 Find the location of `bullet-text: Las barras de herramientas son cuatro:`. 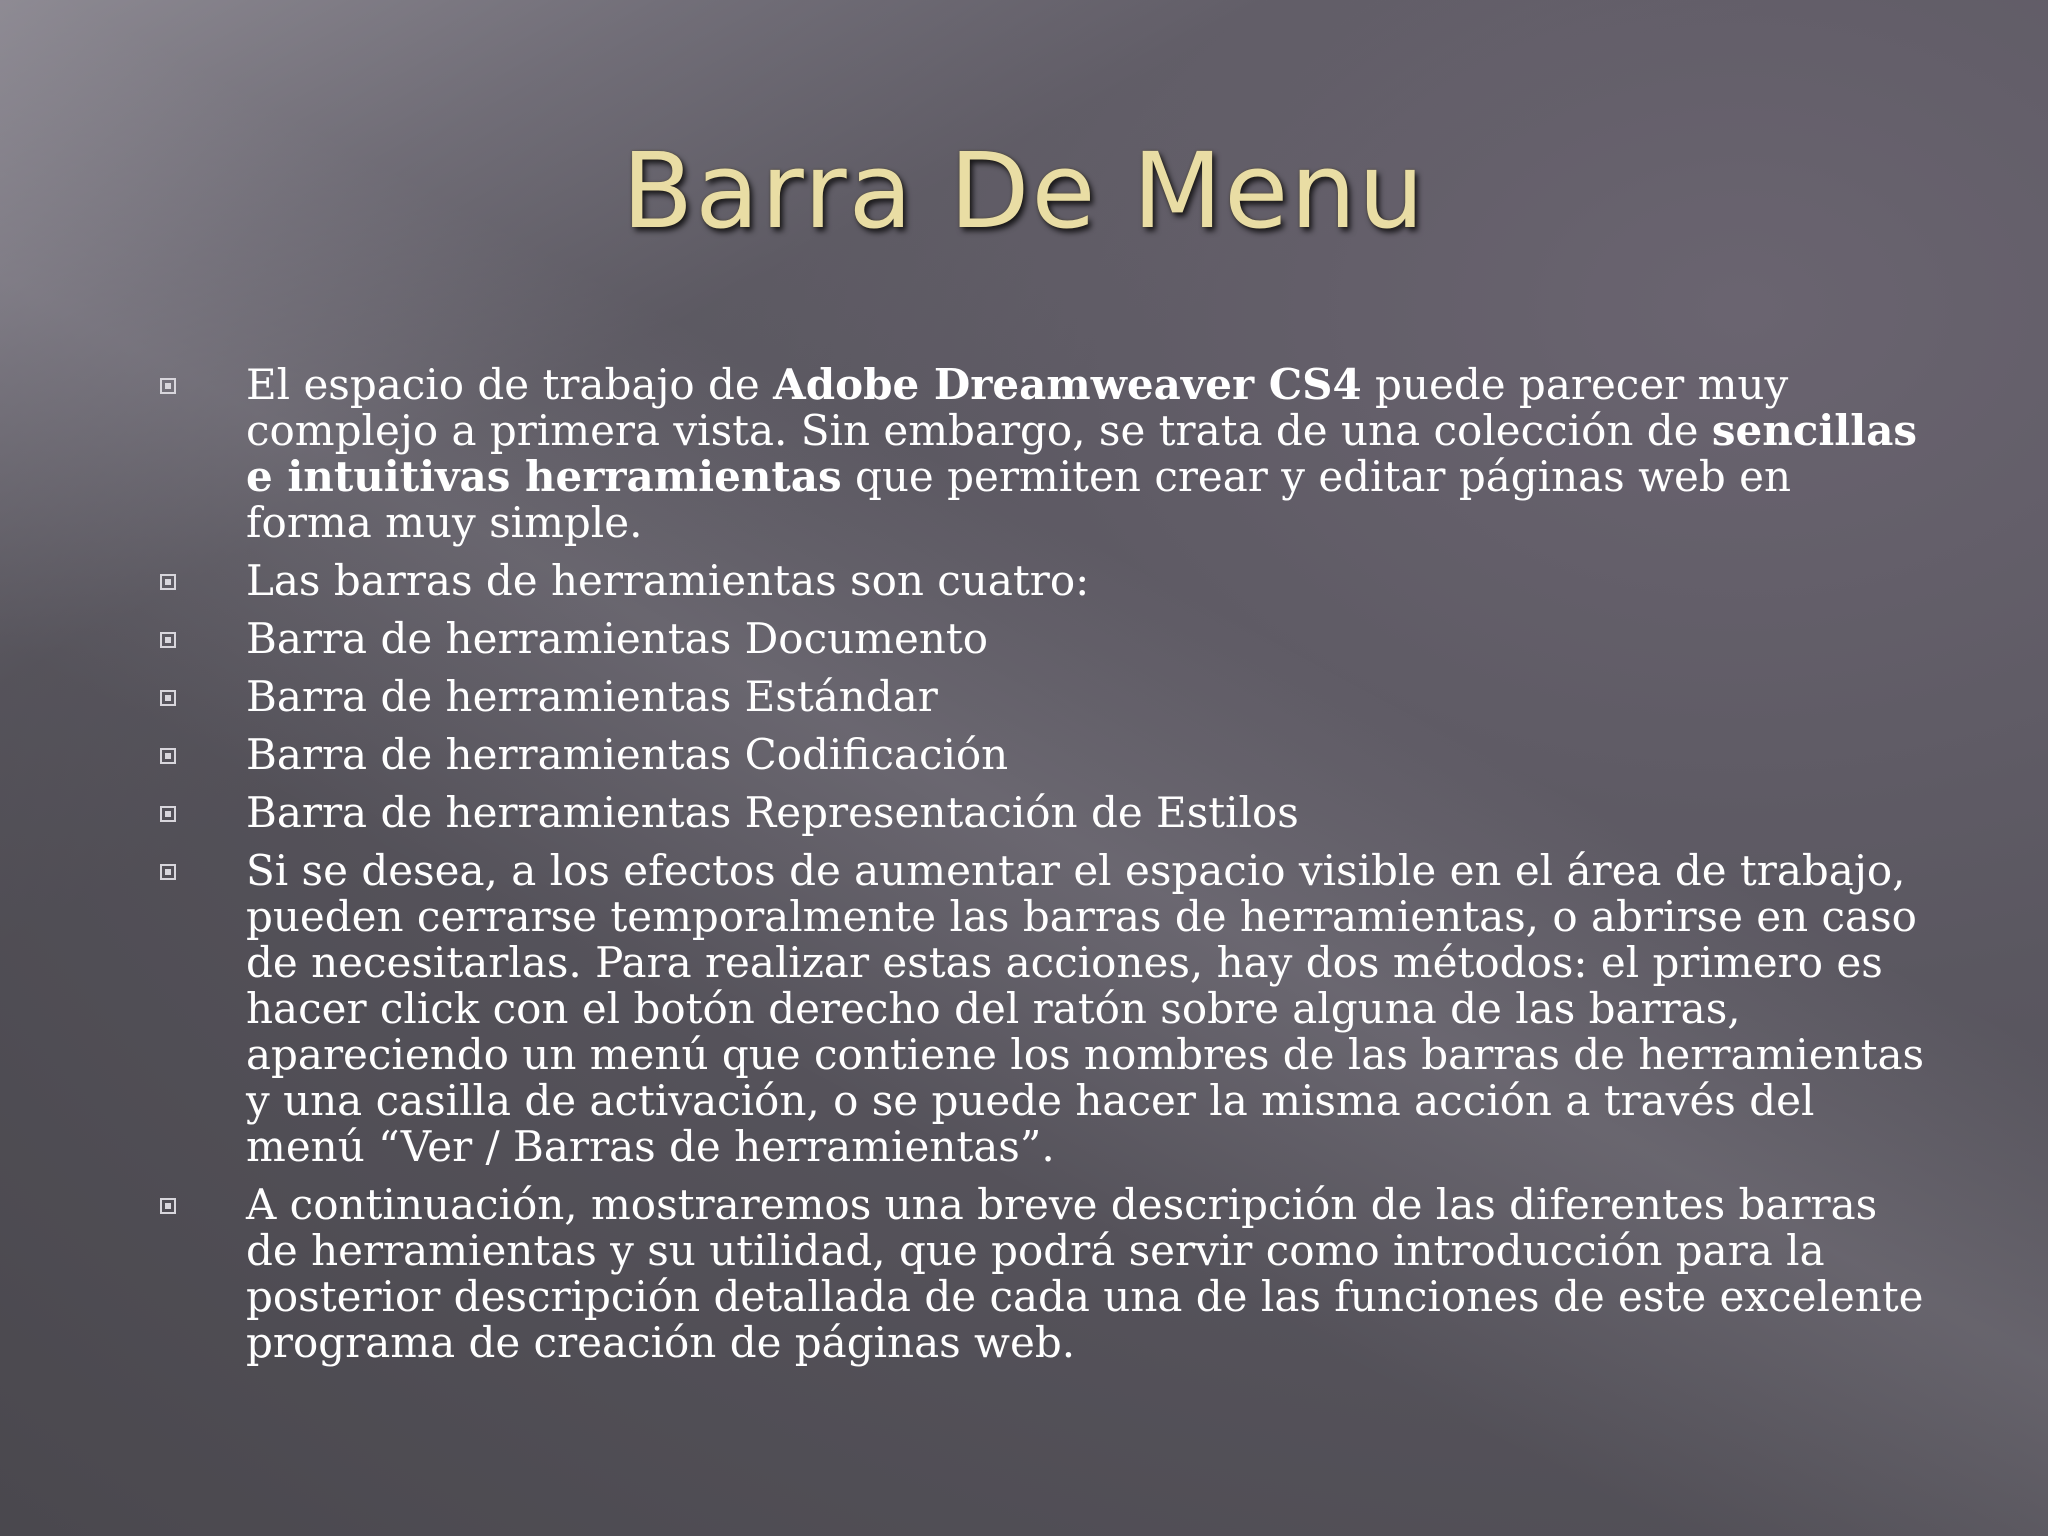

bullet-text: Las barras de herramientas son cuatro: is located at coordinates (668, 580).